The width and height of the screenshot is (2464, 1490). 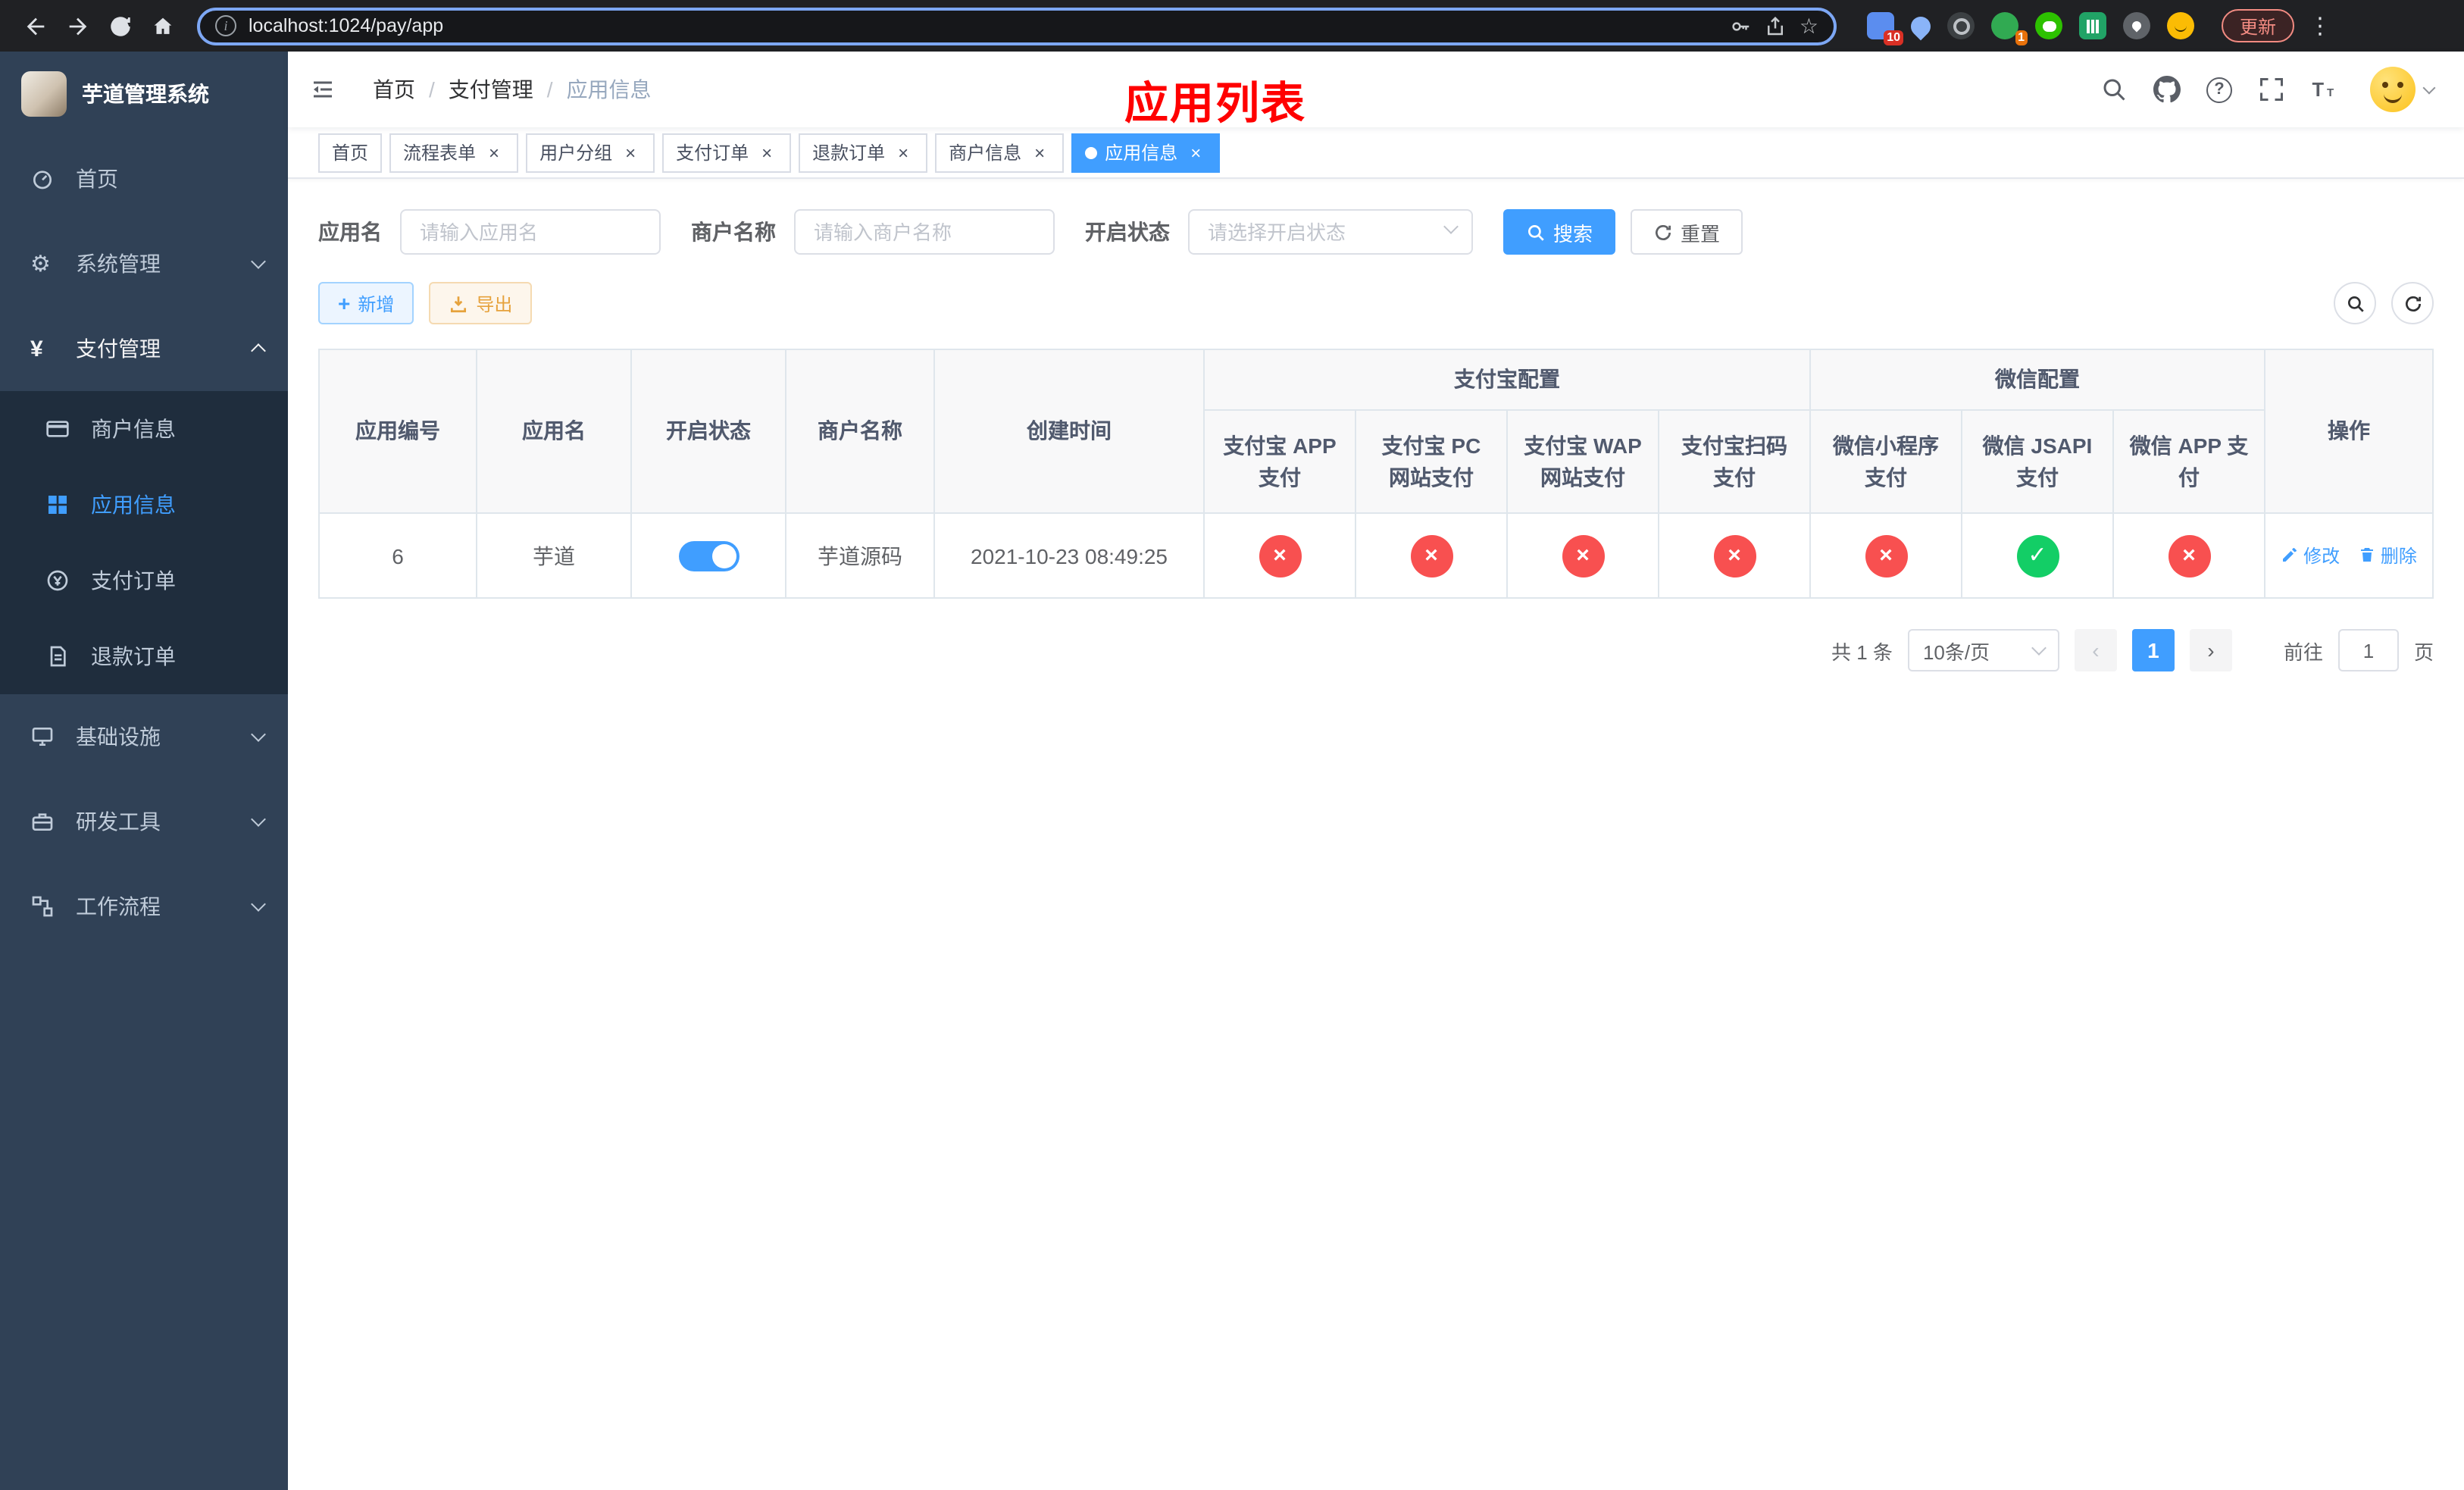 I want to click on reset-button: 重置, so click(x=1687, y=232).